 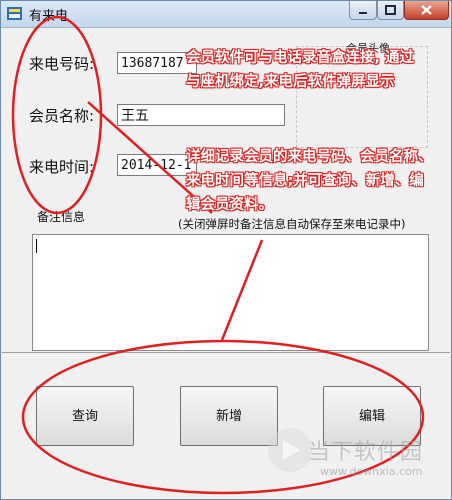 What do you see at coordinates (61, 217) in the screenshot?
I see `remark-label: 备注信息` at bounding box center [61, 217].